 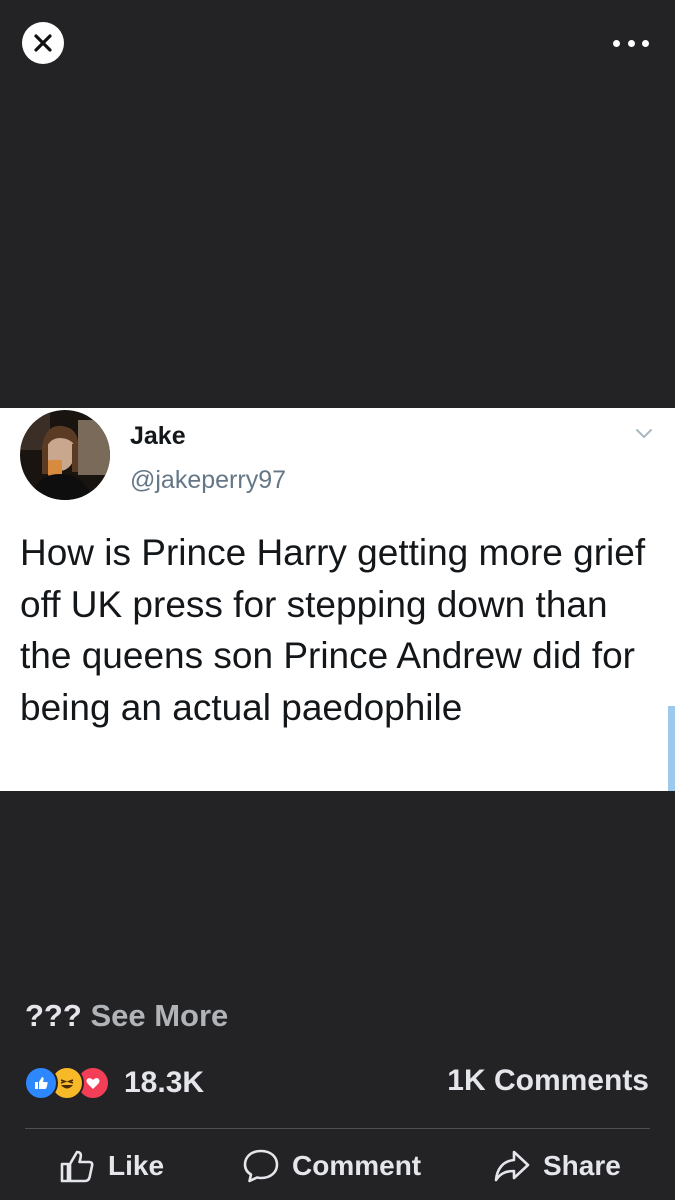 What do you see at coordinates (164, 1082) in the screenshot?
I see `reaction-count: 18.3K` at bounding box center [164, 1082].